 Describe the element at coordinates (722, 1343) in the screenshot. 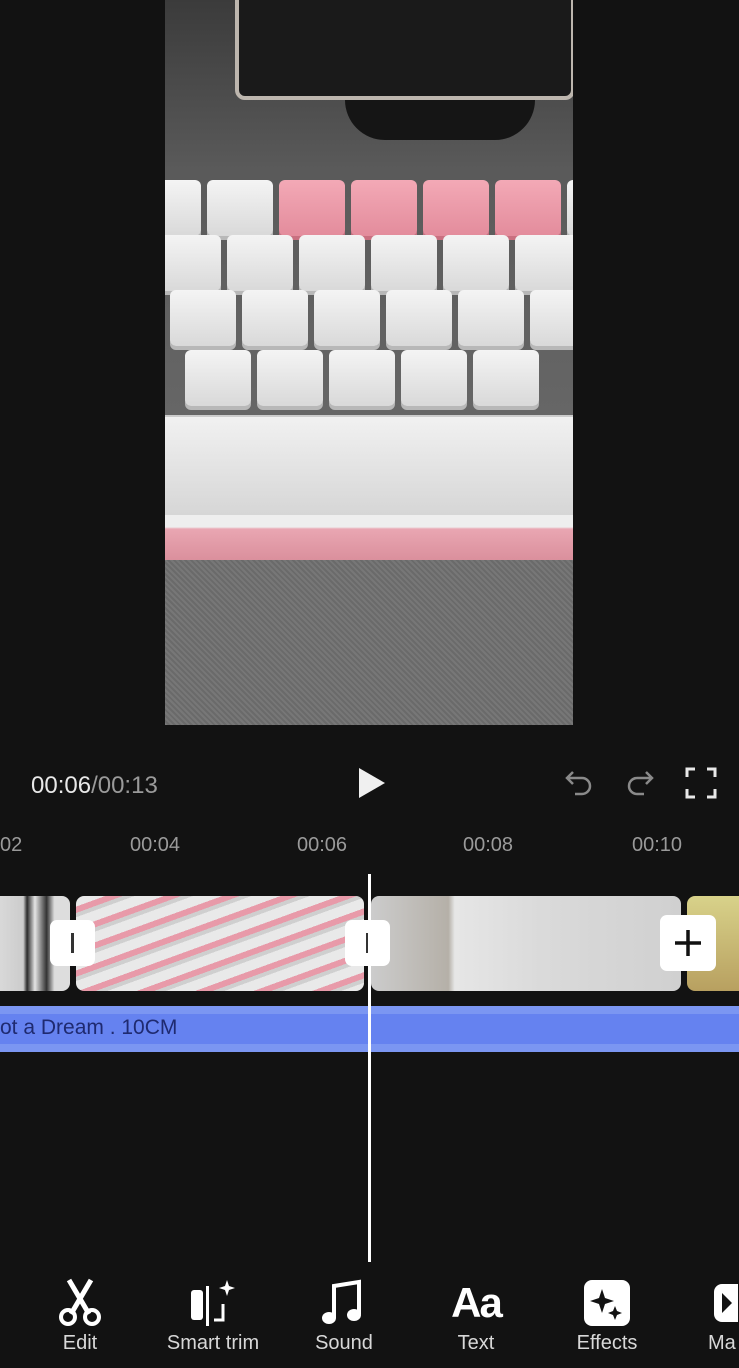

I see `tool-label: Ma` at that location.